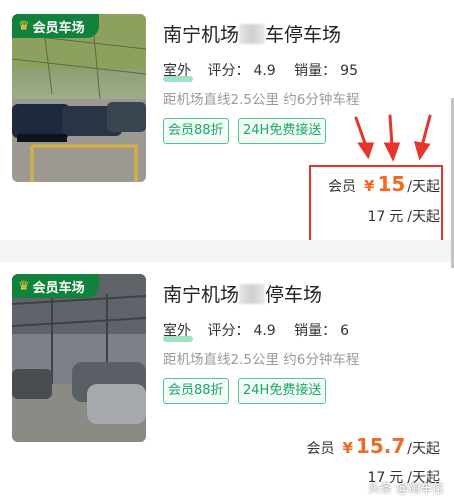  Describe the element at coordinates (349, 71) in the screenshot. I see `sales-value: 95` at that location.